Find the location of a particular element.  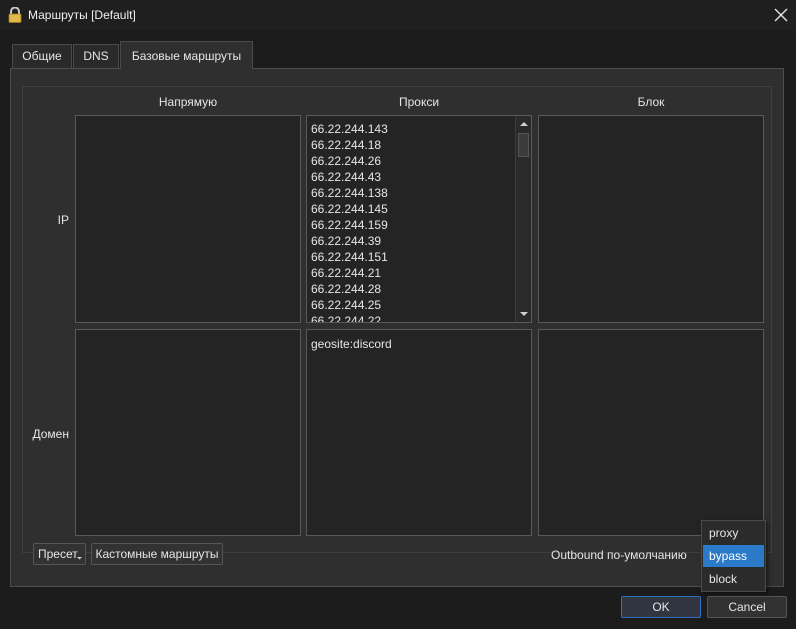

scroll-thumb is located at coordinates (523, 145).